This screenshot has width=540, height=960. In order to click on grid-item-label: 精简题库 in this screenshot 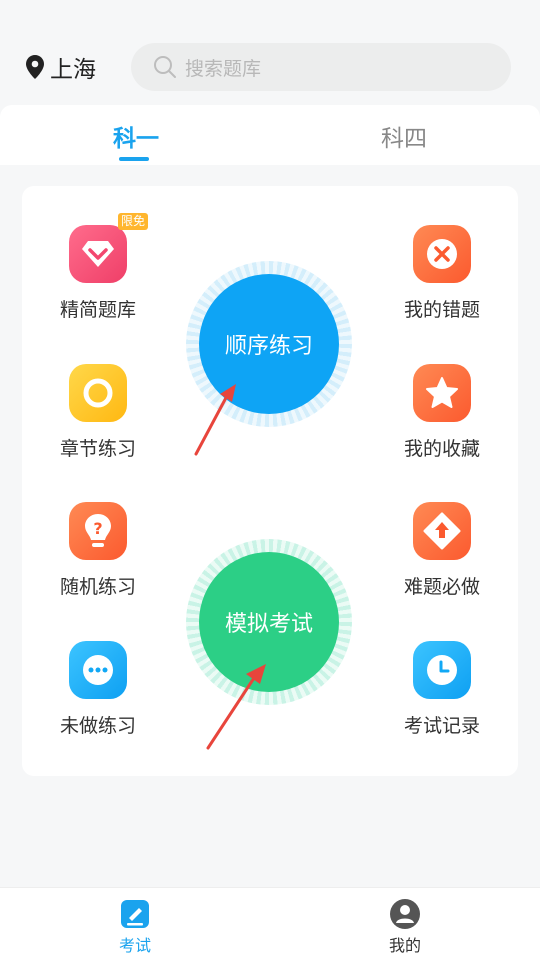, I will do `click(97, 310)`.